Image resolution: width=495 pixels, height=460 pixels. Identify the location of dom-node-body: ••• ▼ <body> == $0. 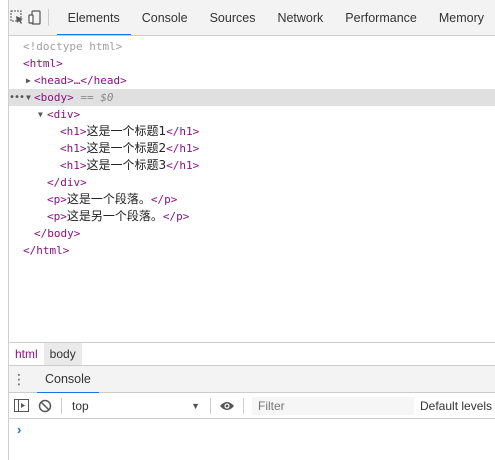
(252, 97).